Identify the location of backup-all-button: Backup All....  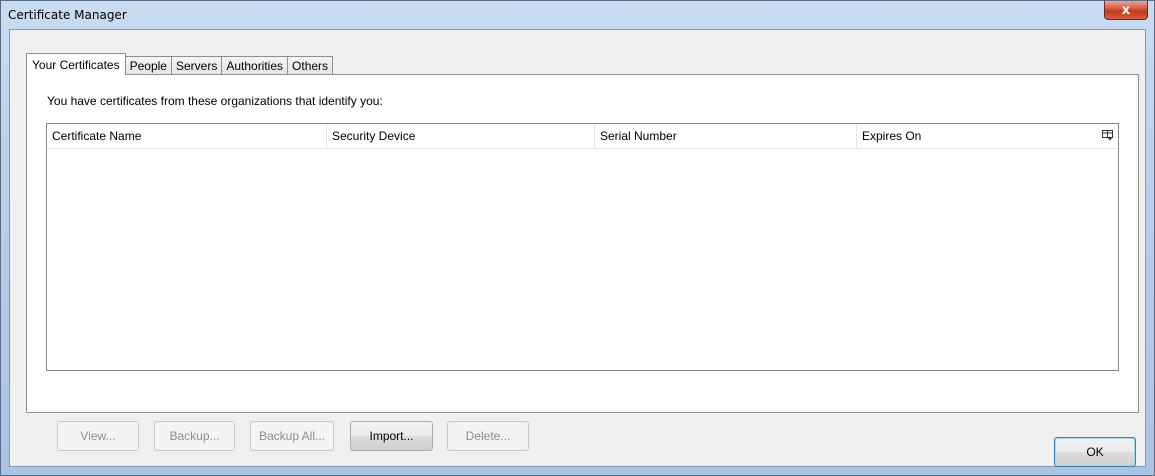
(292, 436).